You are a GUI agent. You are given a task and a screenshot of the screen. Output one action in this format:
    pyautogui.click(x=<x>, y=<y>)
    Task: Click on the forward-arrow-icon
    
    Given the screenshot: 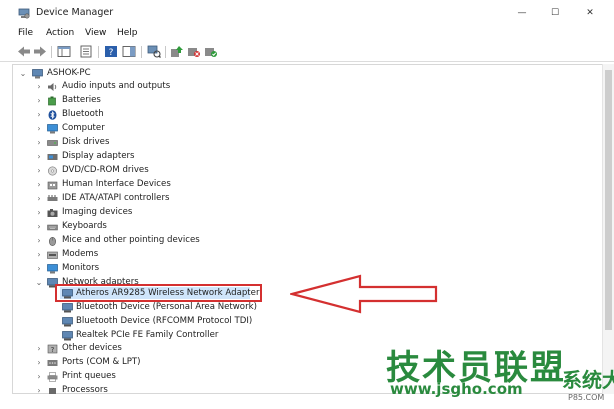 What is the action you would take?
    pyautogui.click(x=40, y=51)
    